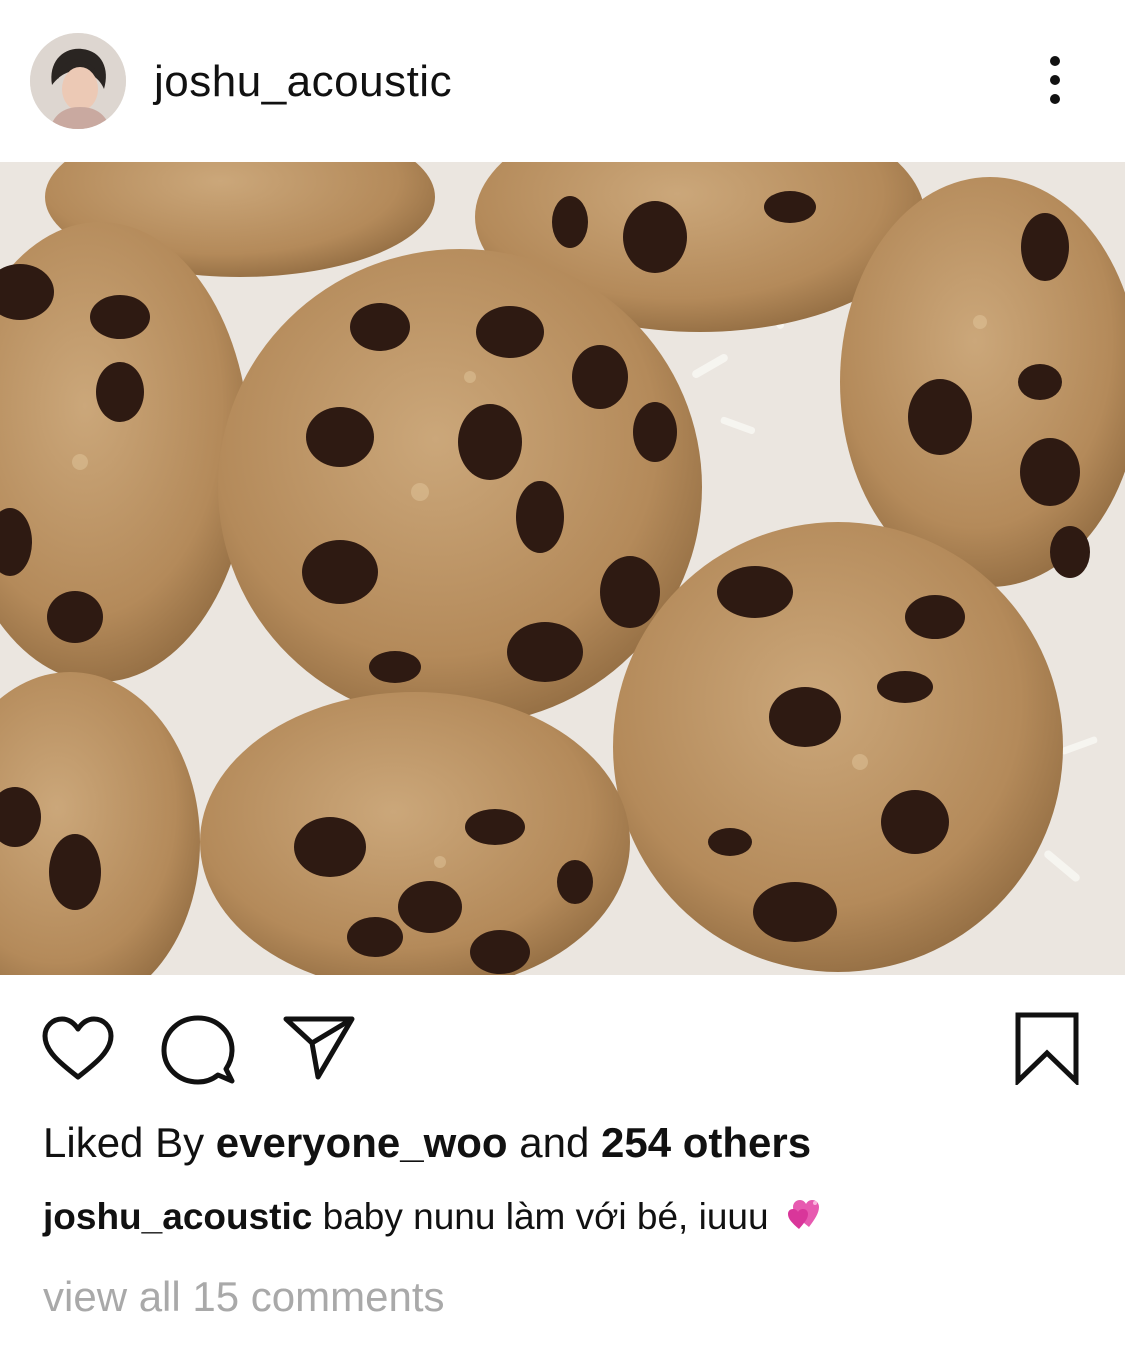 This screenshot has height=1345, width=1125. I want to click on caption-text: baby nunu làm với bé, iuuu, so click(545, 1216).